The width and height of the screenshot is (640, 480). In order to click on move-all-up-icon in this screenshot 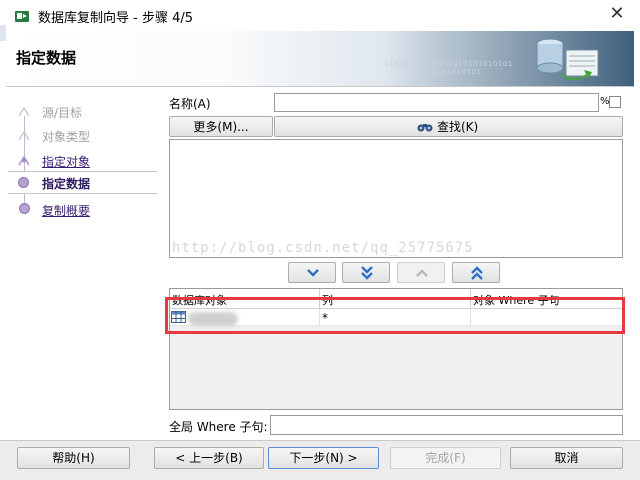, I will do `click(477, 273)`.